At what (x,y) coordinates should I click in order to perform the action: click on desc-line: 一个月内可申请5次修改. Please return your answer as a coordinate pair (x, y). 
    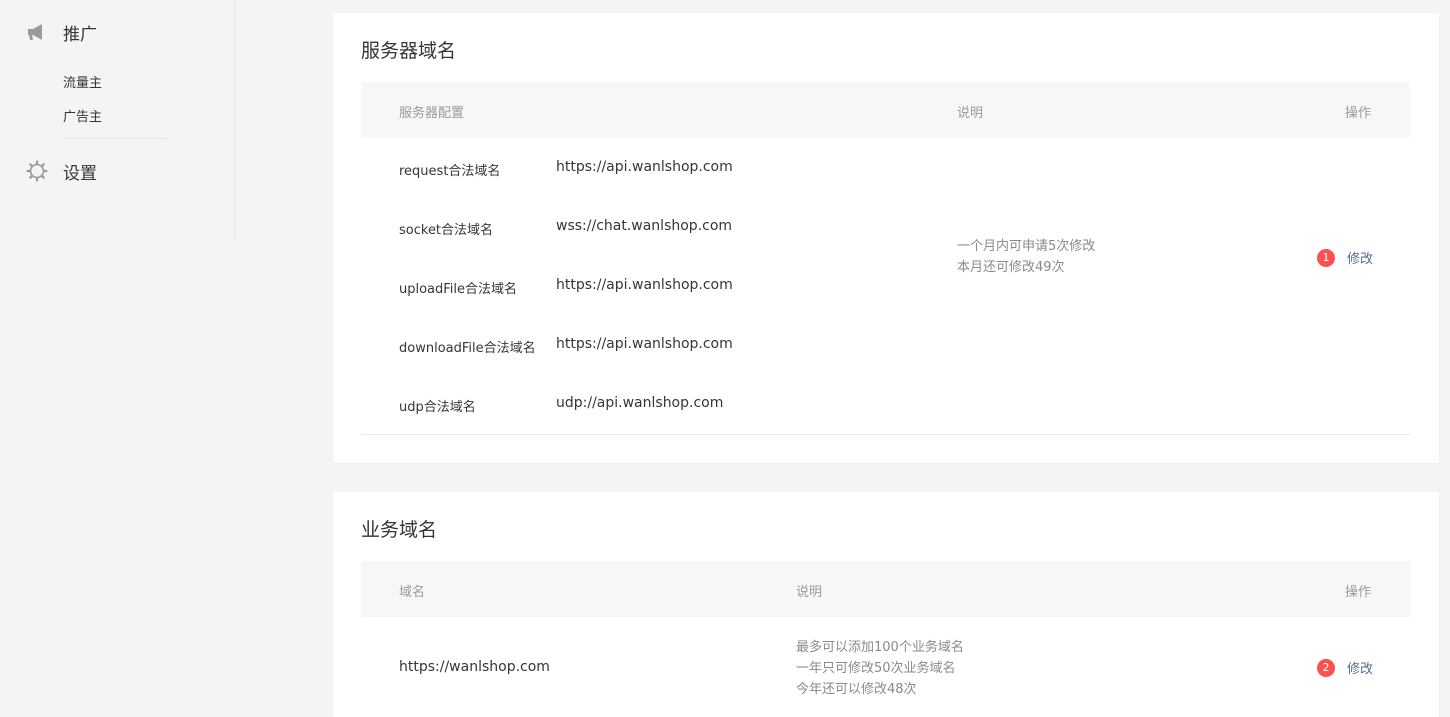
    Looking at the image, I should click on (1026, 246).